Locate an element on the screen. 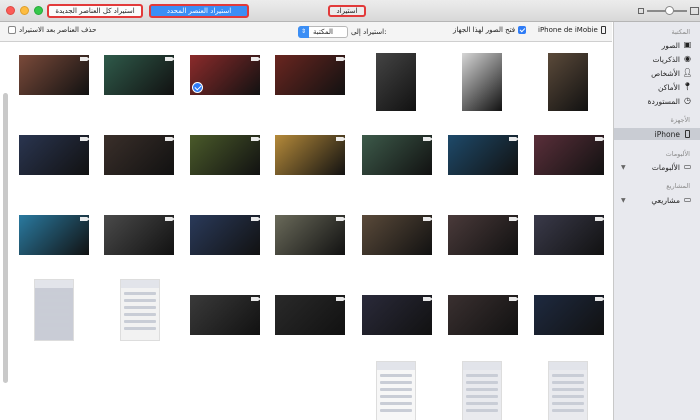 This screenshot has height=420, width=700. close-window-button is located at coordinates (10, 10).